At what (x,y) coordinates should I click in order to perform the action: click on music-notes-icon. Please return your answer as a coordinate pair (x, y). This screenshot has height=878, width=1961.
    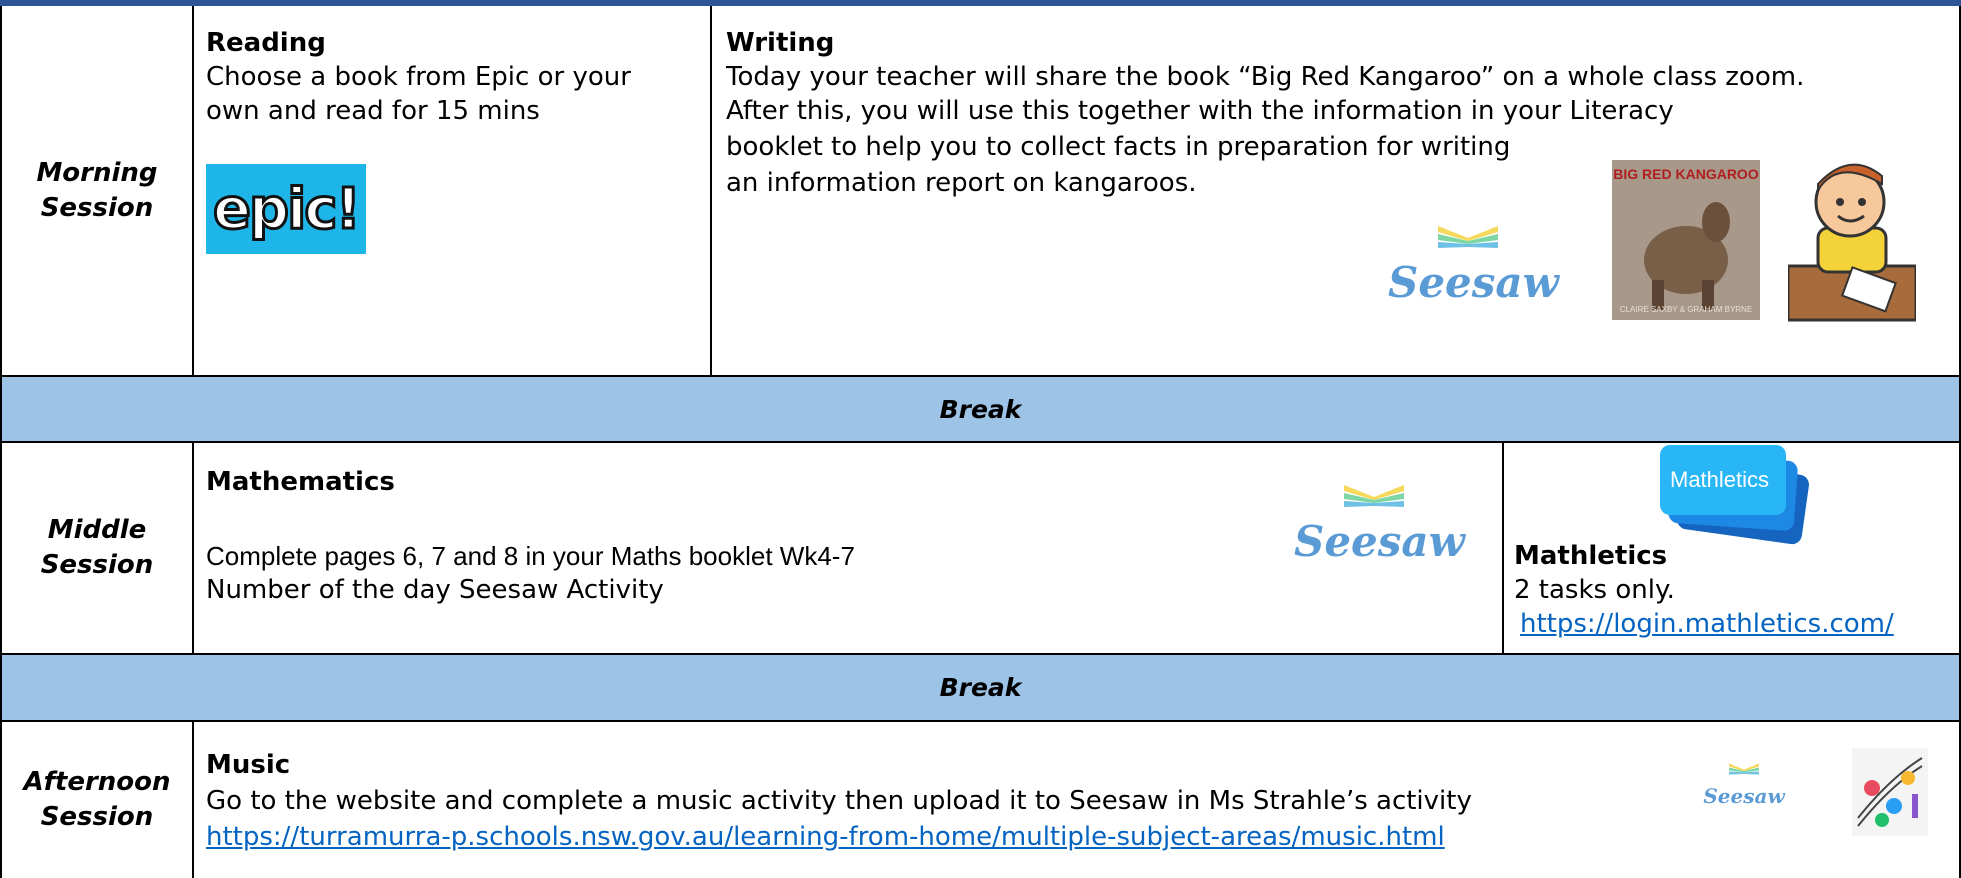
    Looking at the image, I should click on (1890, 792).